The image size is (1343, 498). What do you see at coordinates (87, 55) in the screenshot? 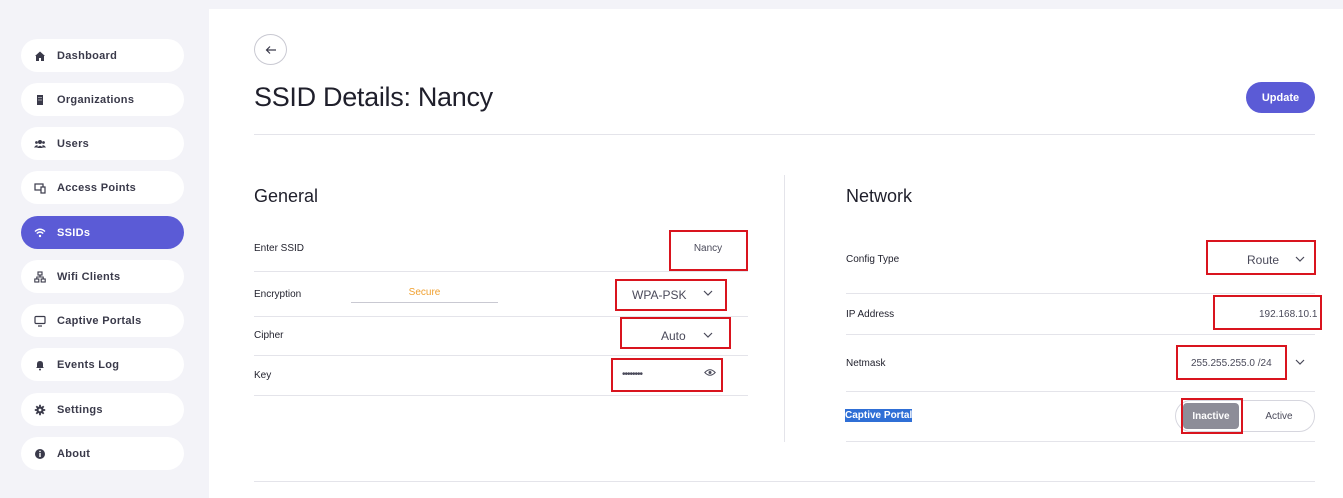
I see `sidebar-item-label: Dashboard` at bounding box center [87, 55].